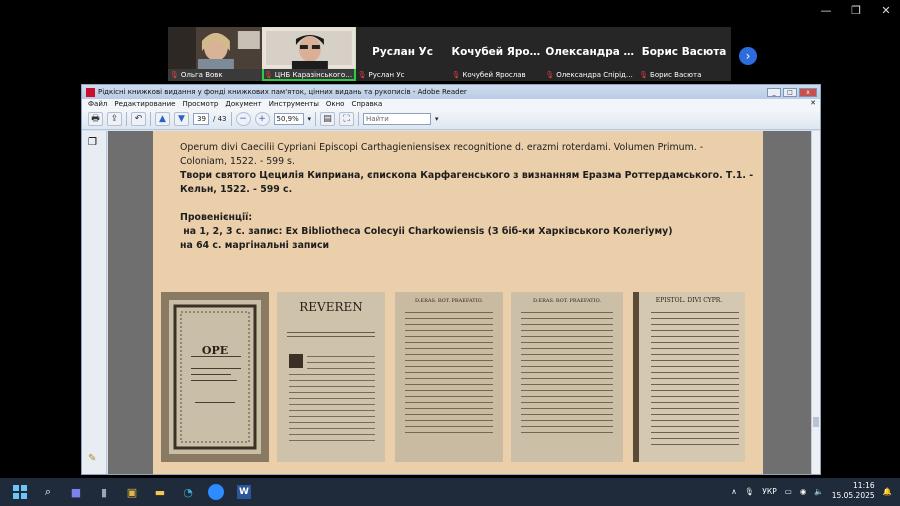 Image resolution: width=900 pixels, height=506 pixels. Describe the element at coordinates (815, 302) in the screenshot. I see `vertical-scrollbar` at that location.